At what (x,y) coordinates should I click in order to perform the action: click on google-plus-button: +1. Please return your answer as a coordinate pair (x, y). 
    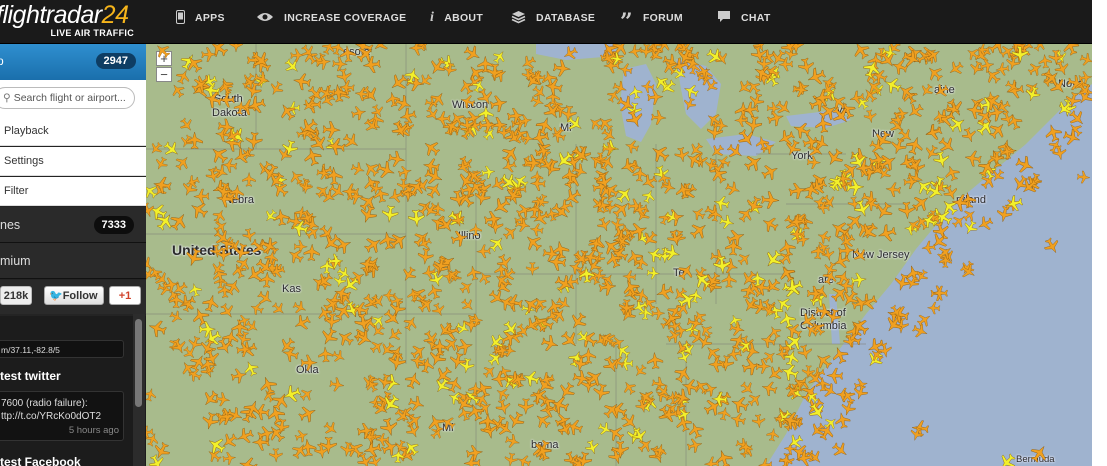
    Looking at the image, I should click on (125, 295).